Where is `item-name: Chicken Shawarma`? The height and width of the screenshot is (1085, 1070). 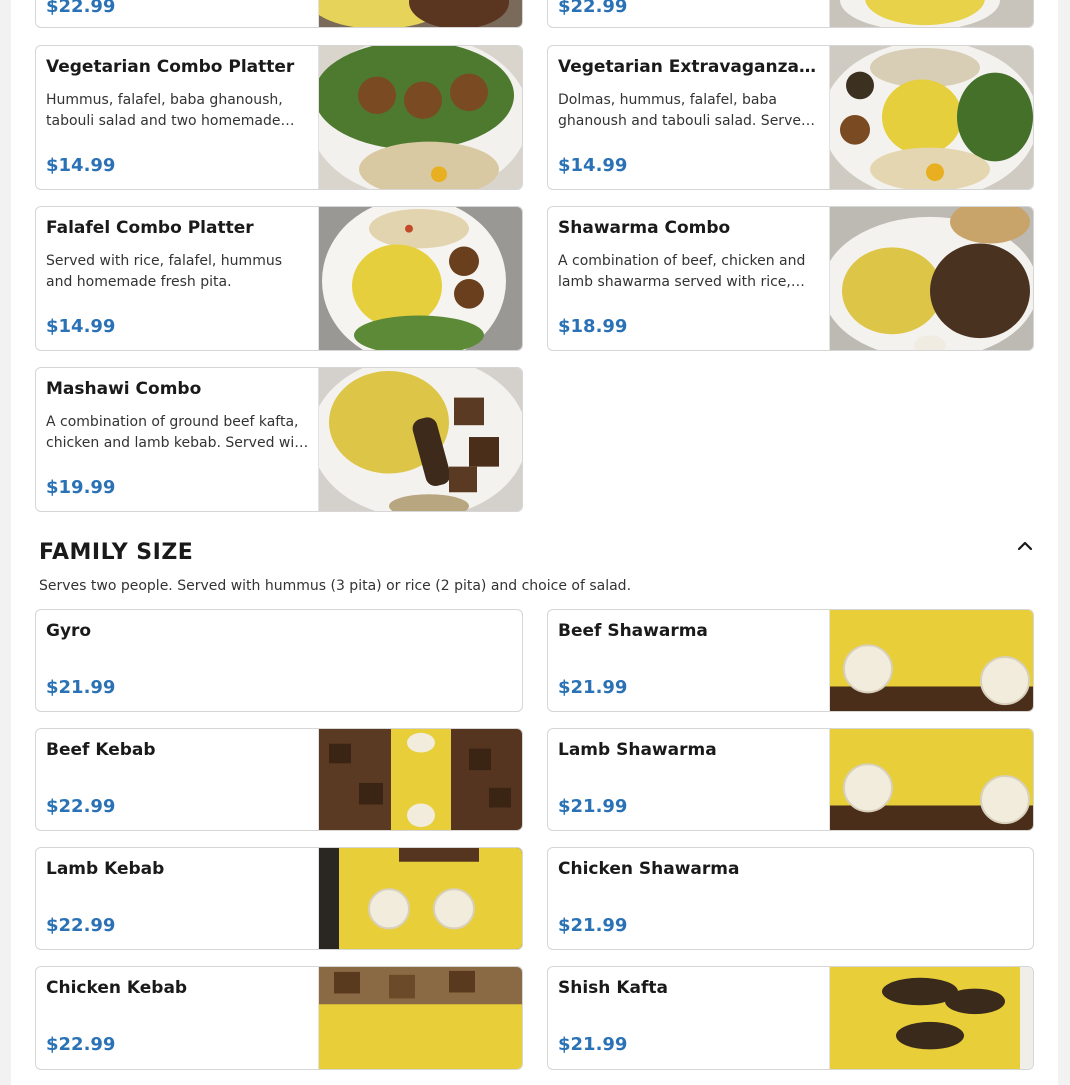 item-name: Chicken Shawarma is located at coordinates (649, 869).